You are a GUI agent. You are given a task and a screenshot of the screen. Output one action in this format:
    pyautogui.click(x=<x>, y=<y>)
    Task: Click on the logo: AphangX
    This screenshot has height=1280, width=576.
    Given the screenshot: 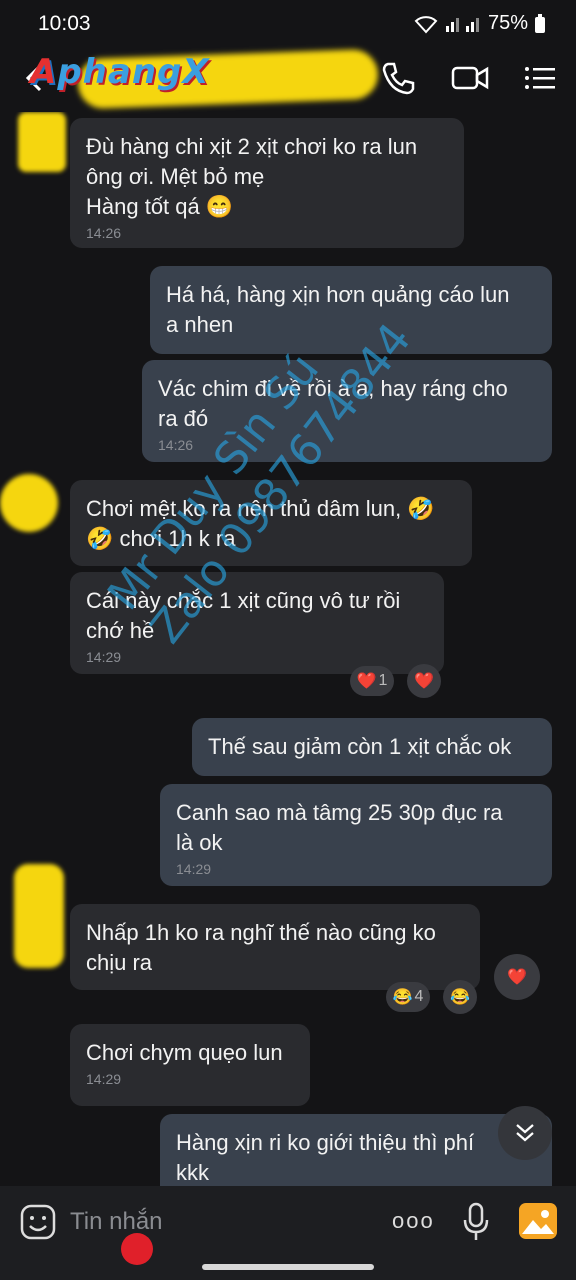 What is the action you would take?
    pyautogui.click(x=120, y=72)
    